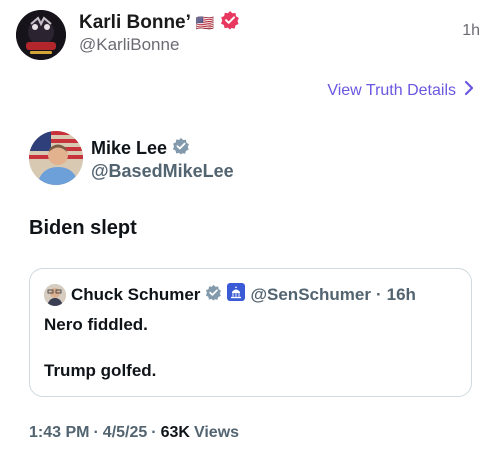 Image resolution: width=500 pixels, height=467 pixels. I want to click on author-handle: @KarliBonne, so click(129, 45).